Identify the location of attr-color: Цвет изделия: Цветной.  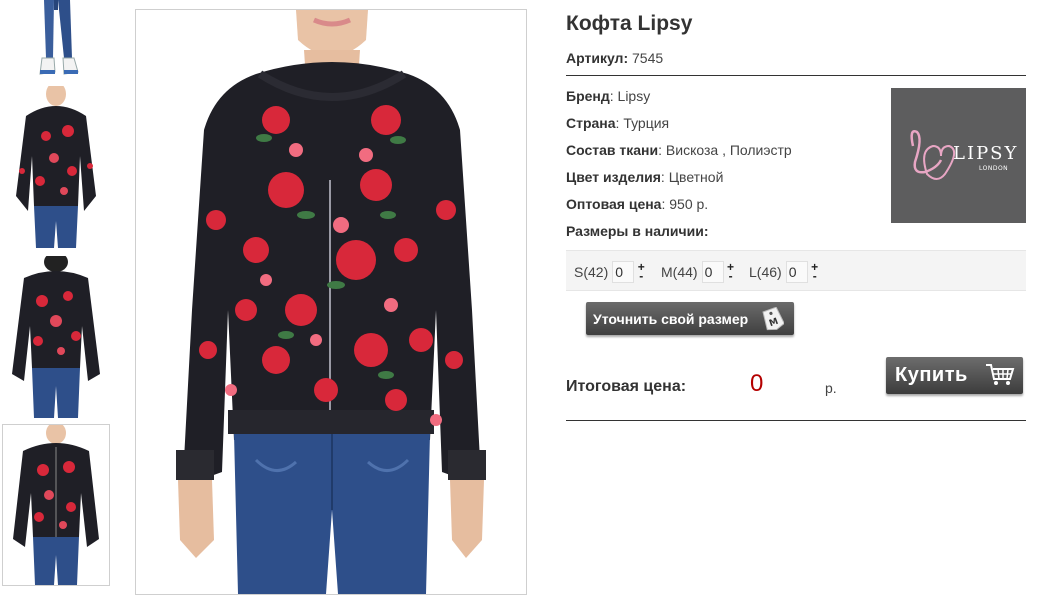
(645, 177).